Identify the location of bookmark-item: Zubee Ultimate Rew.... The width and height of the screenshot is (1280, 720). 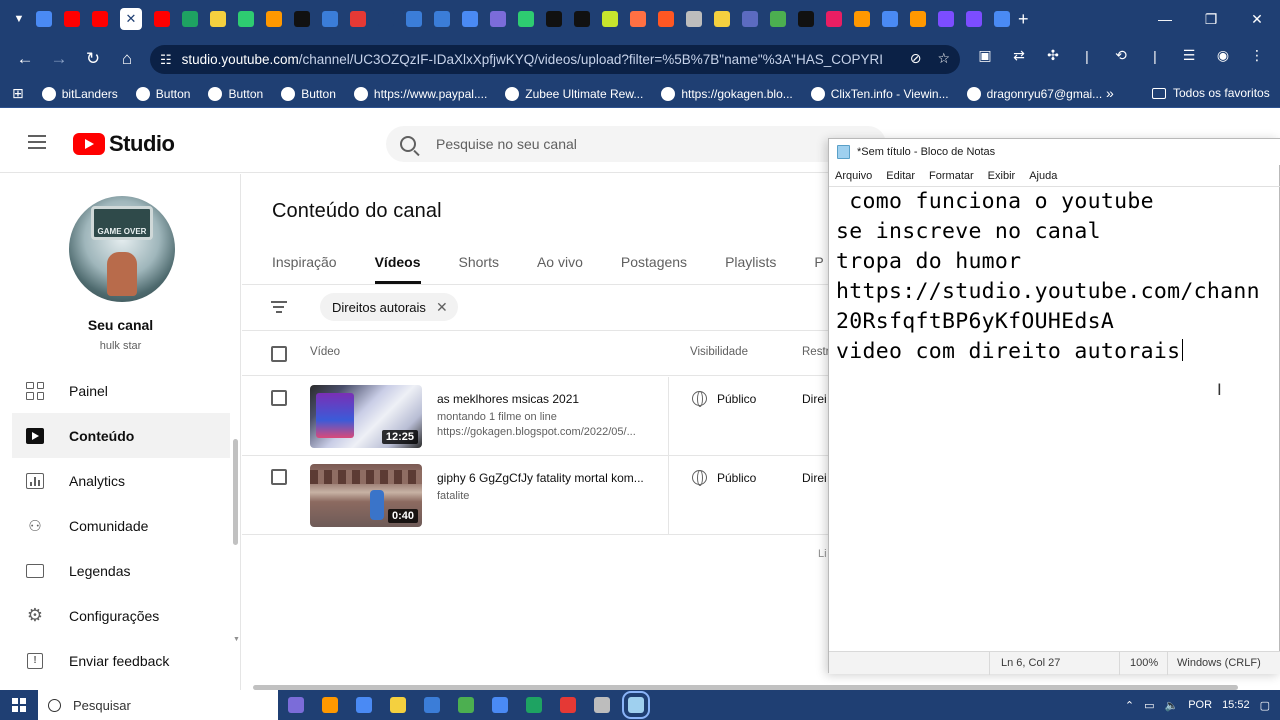
(574, 93).